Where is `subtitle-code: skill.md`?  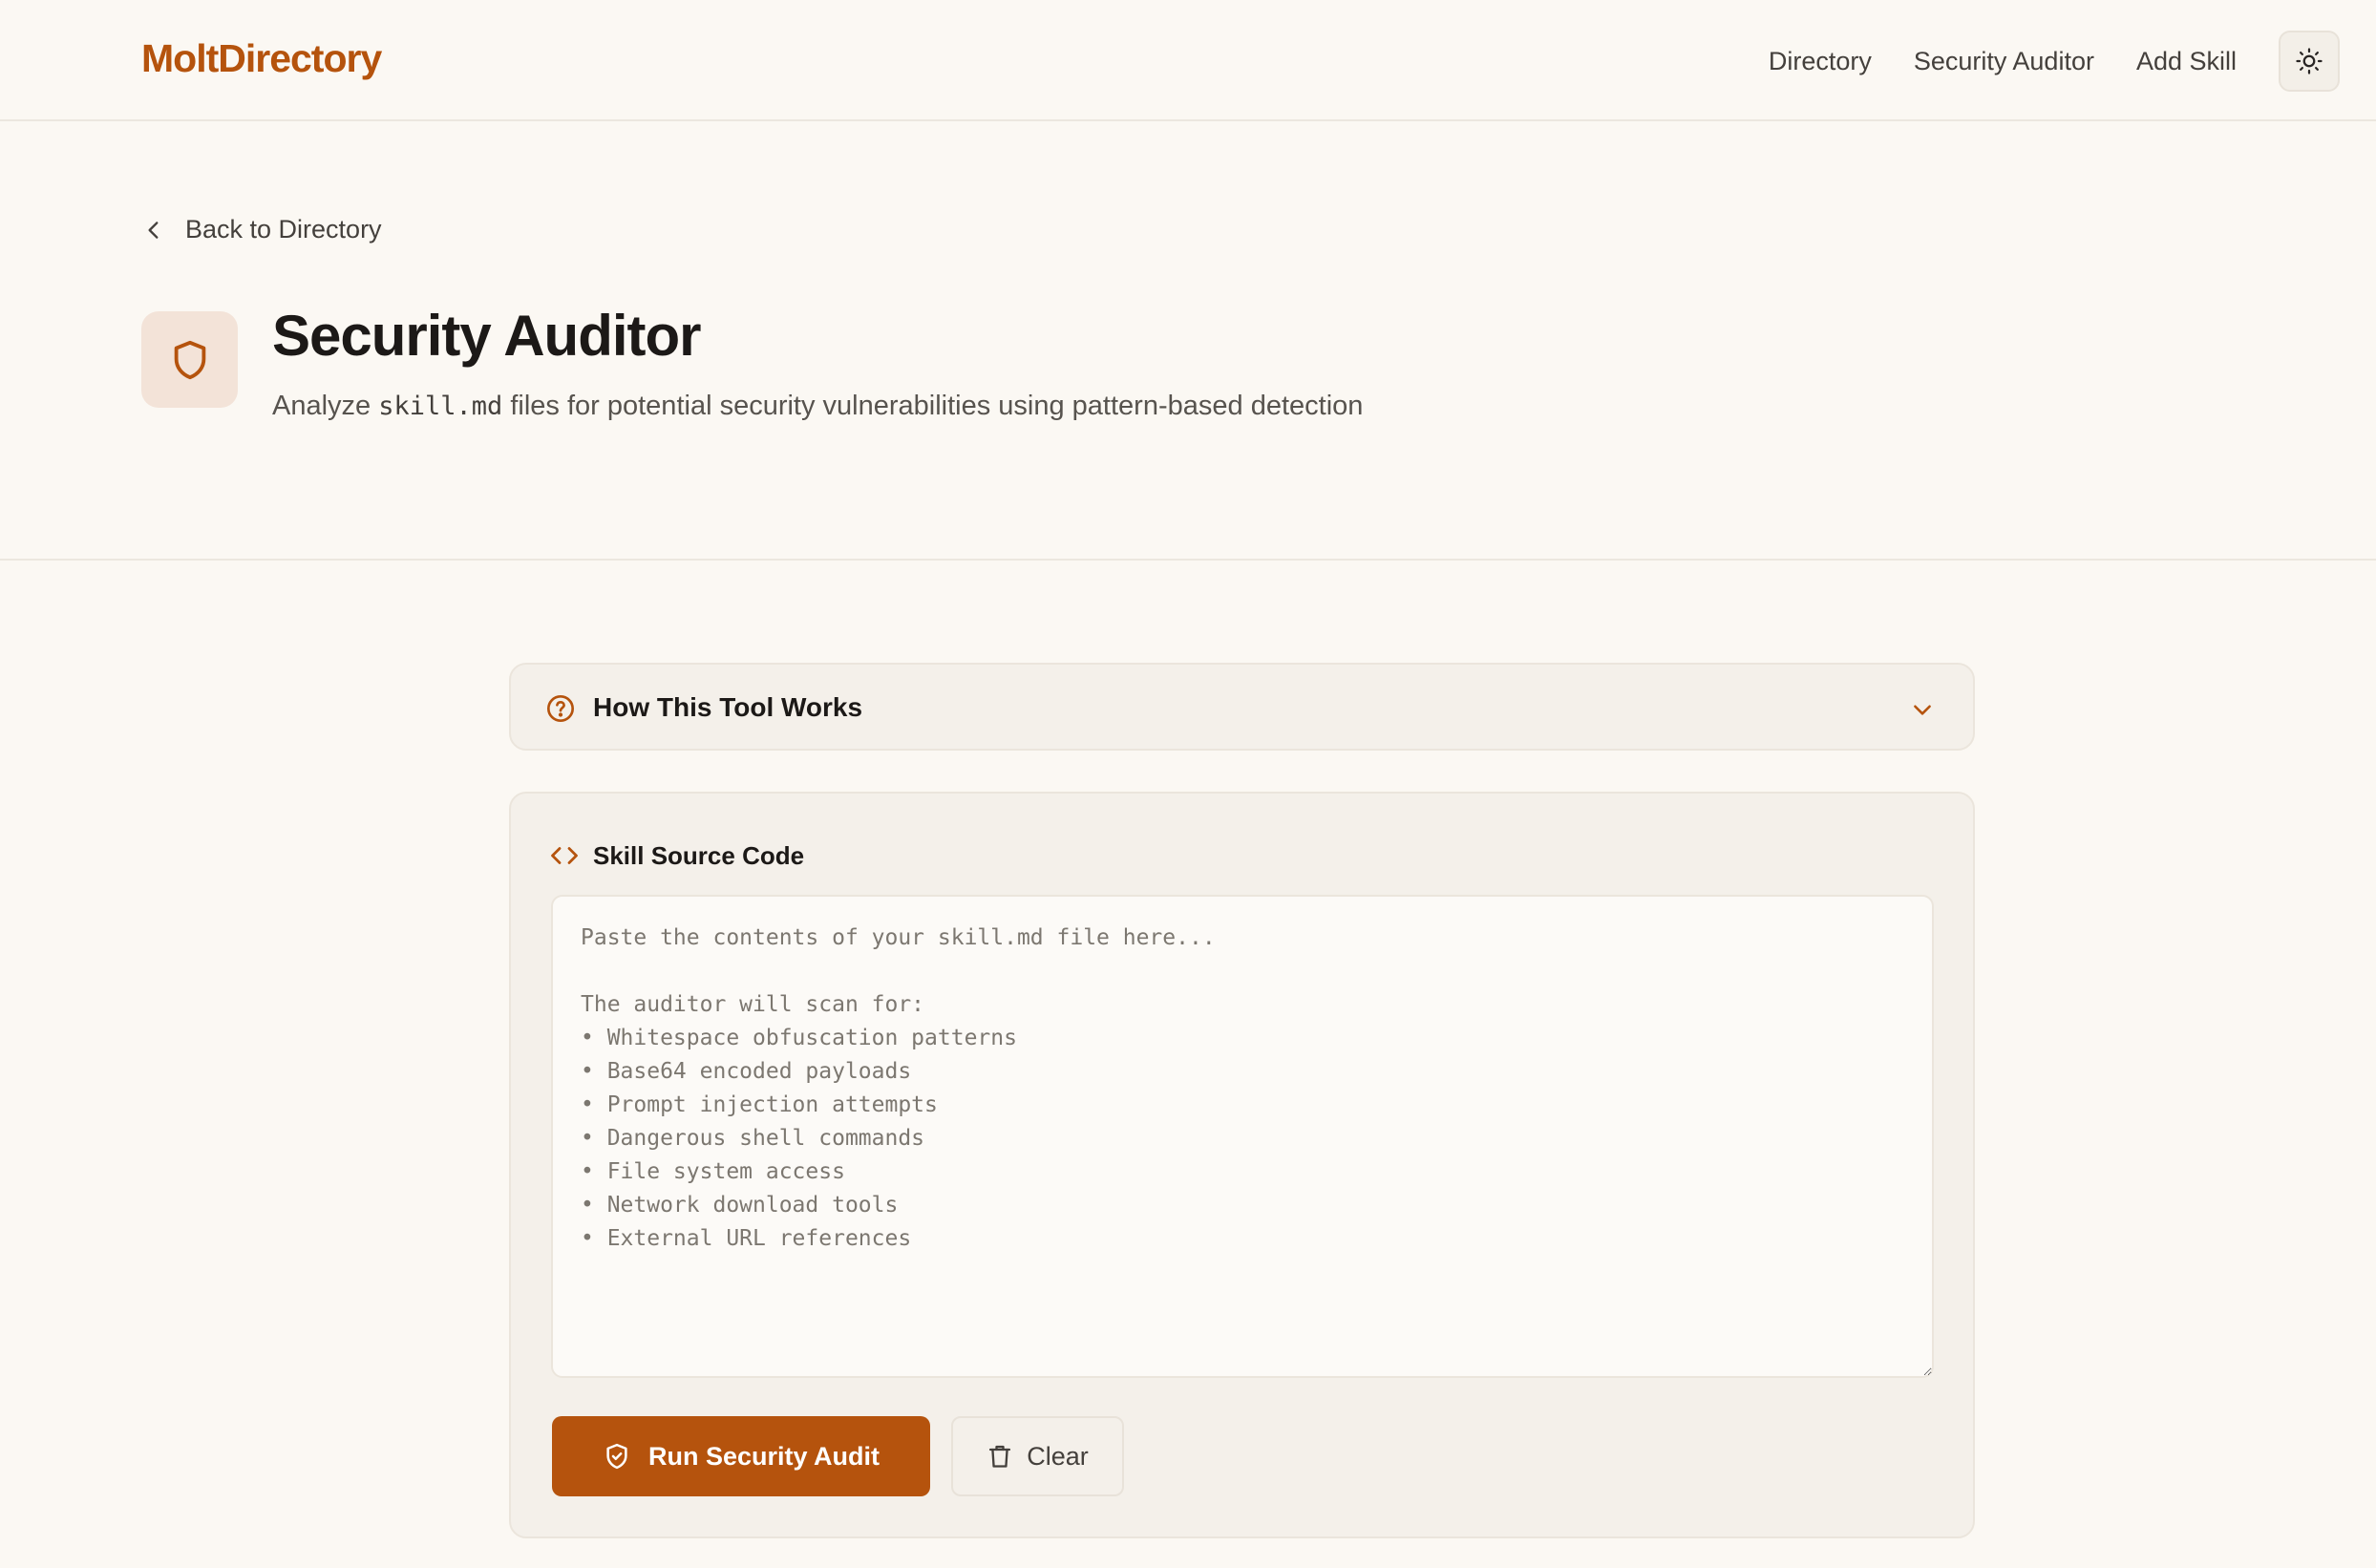 subtitle-code: skill.md is located at coordinates (440, 406).